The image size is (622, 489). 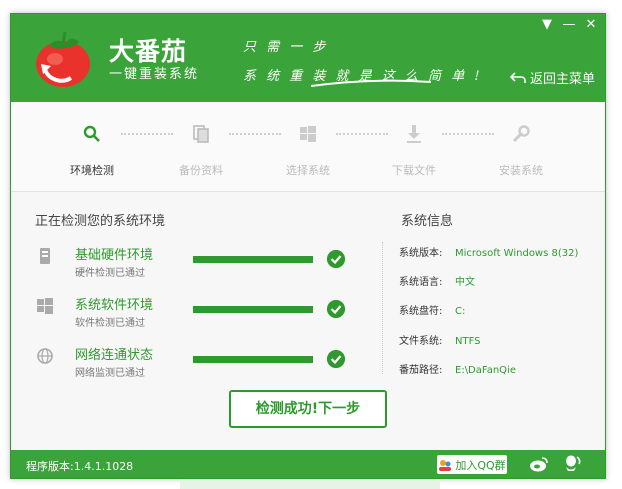 What do you see at coordinates (414, 170) in the screenshot?
I see `step-label: 下载文件` at bounding box center [414, 170].